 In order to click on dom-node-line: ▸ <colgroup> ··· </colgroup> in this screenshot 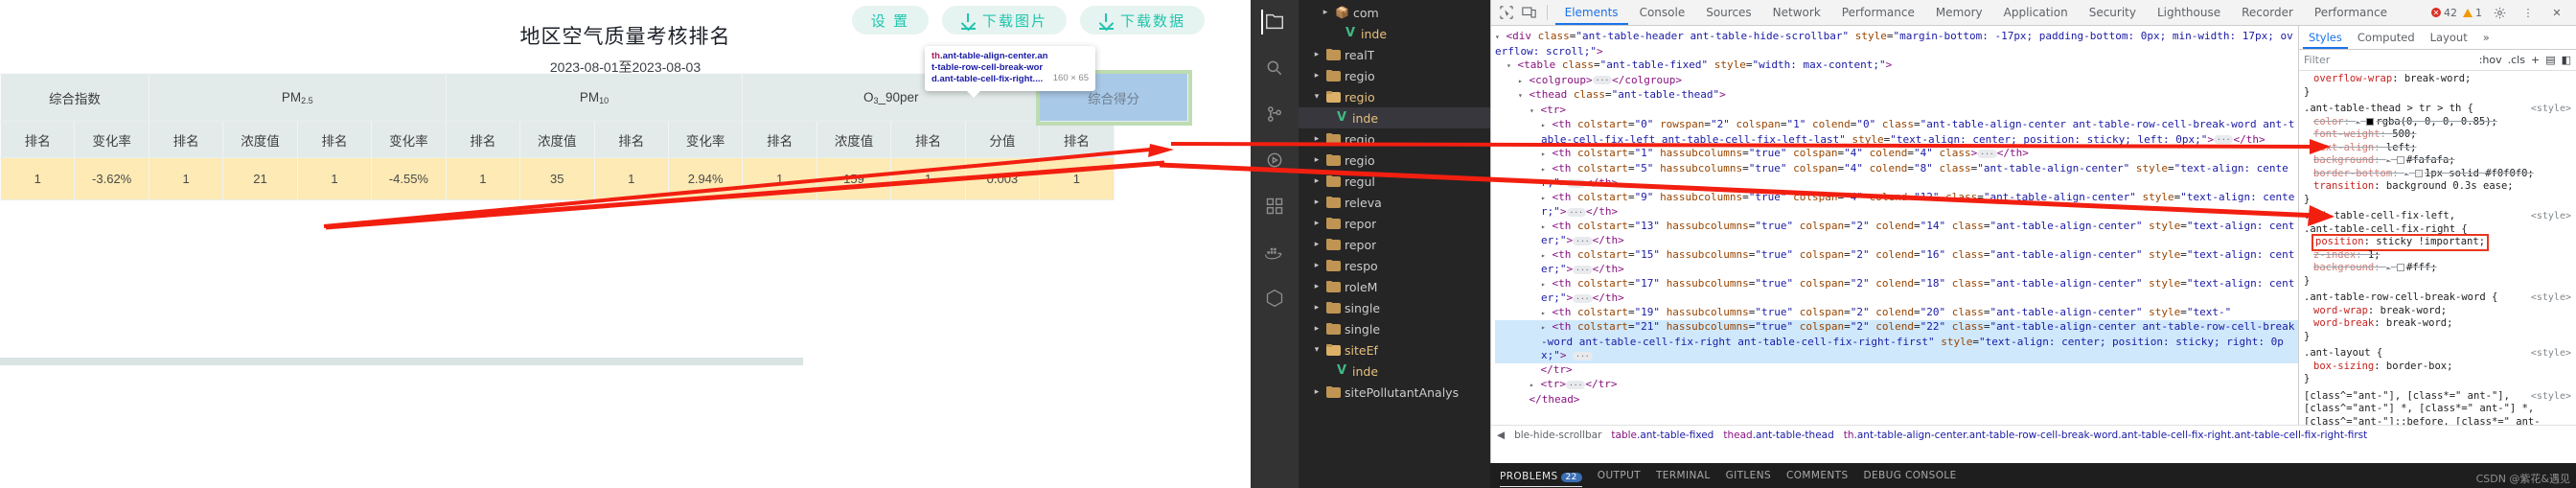, I will do `click(1896, 81)`.